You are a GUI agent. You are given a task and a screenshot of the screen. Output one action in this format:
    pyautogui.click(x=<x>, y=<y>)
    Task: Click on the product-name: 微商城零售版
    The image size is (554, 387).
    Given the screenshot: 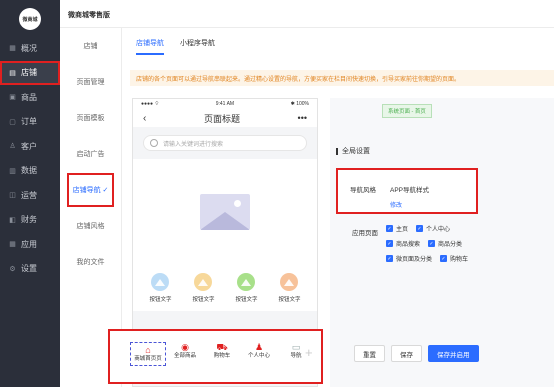 What is the action you would take?
    pyautogui.click(x=89, y=15)
    